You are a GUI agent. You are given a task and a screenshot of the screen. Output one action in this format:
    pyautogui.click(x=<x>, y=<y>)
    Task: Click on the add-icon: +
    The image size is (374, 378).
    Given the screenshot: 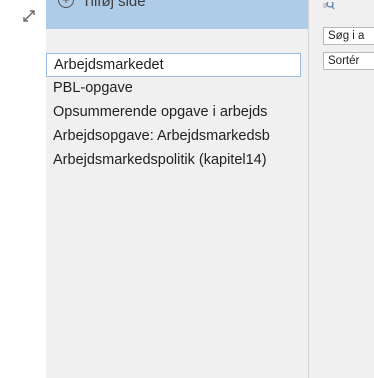 What is the action you would take?
    pyautogui.click(x=66, y=4)
    